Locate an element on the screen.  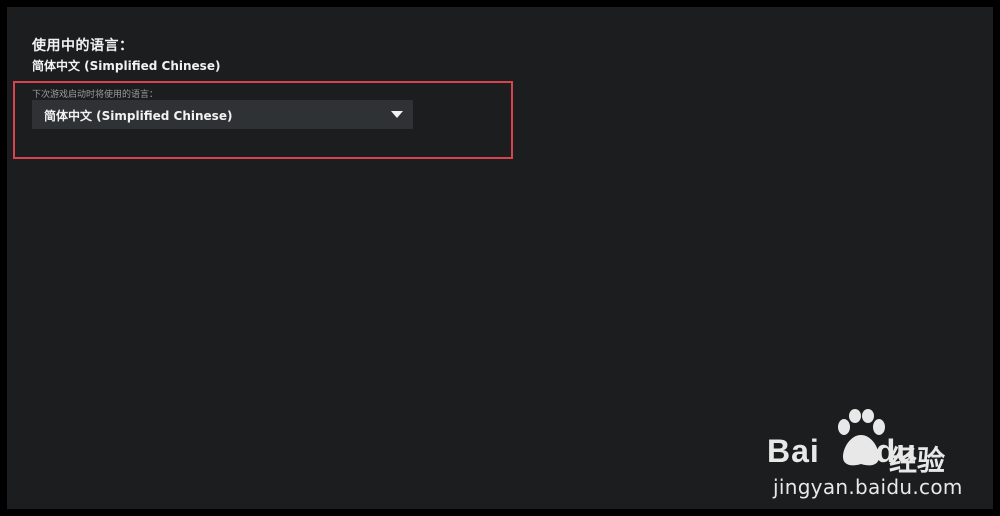
language-dropdown: 简体中文 (Simplified Chinese) is located at coordinates (222, 114).